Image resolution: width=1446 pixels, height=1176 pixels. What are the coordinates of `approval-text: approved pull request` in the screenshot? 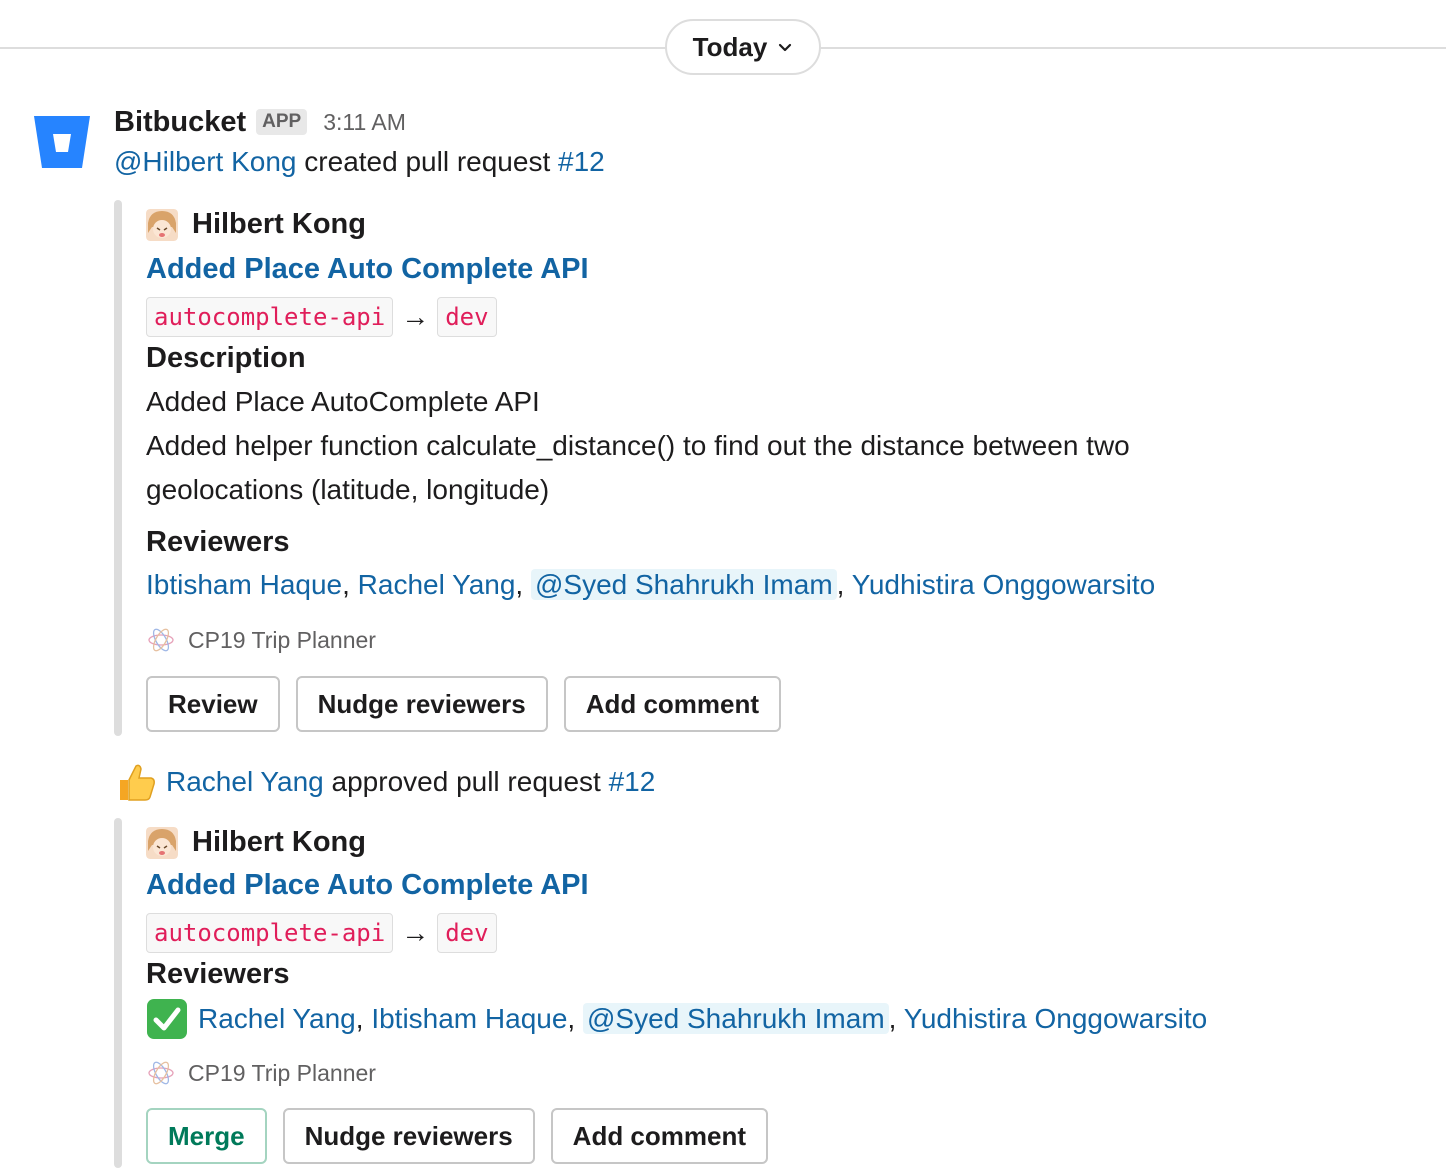 It's located at (466, 781).